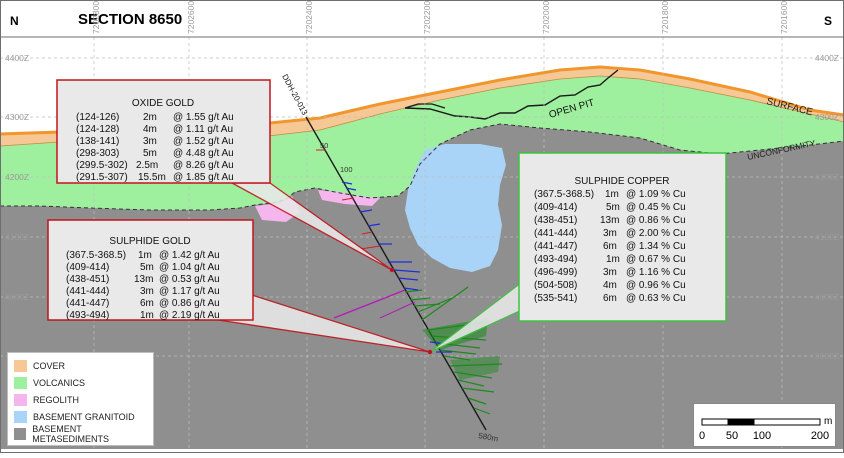 The height and width of the screenshot is (458, 844). Describe the element at coordinates (203, 177) in the screenshot. I see `assay-grade: @ 1.85 g/t Au` at that location.